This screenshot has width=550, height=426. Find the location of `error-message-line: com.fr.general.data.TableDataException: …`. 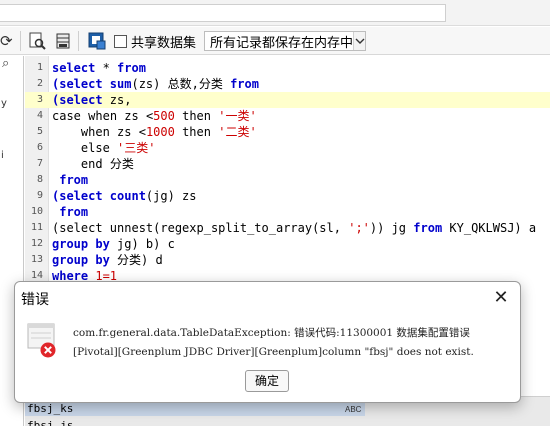

error-message-line: com.fr.general.data.TableDataException: … is located at coordinates (271, 333).